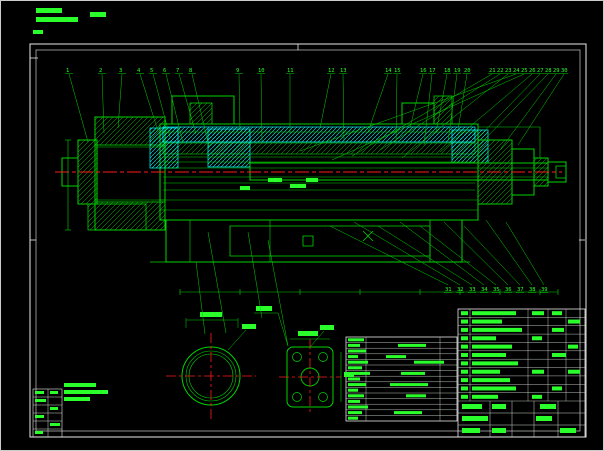 Image resolution: width=604 pixels, height=451 pixels. Describe the element at coordinates (388, 71) in the screenshot. I see `balloon-number: 14` at that location.